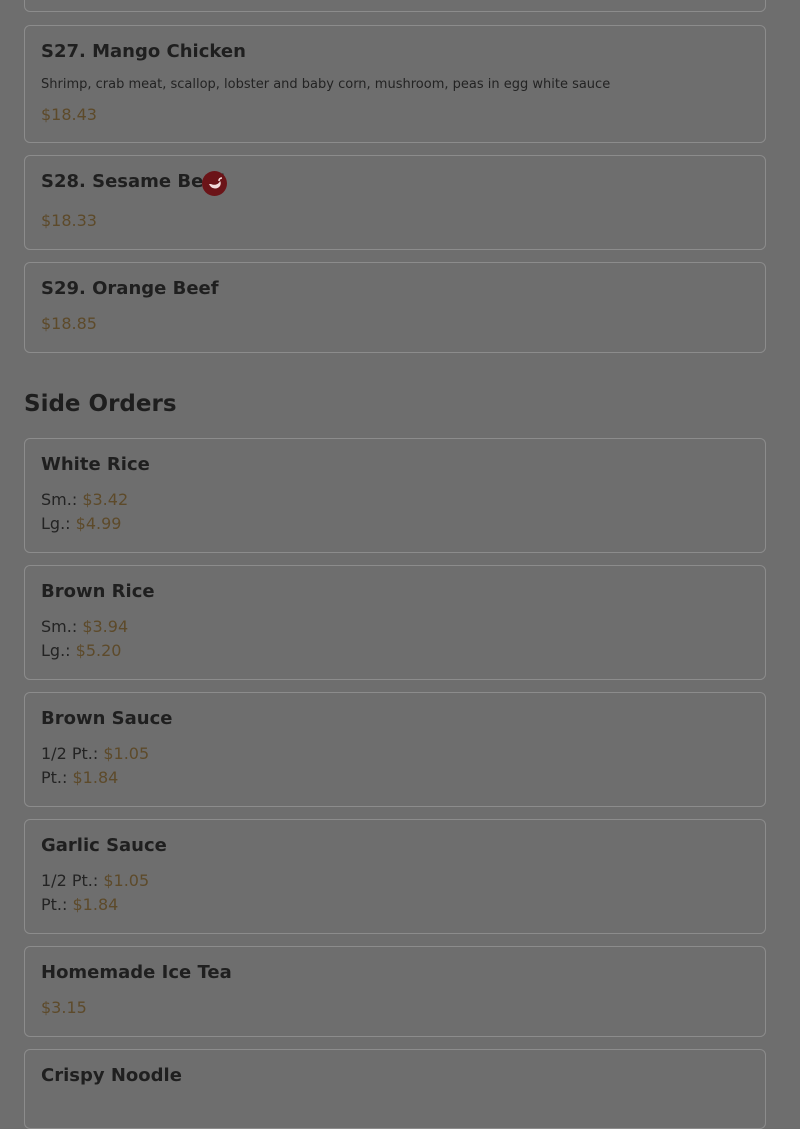  I want to click on menu-item-card: Brown Sauce 1/2 Pt.: $1.05 Pt.: $1.84, so click(395, 749).